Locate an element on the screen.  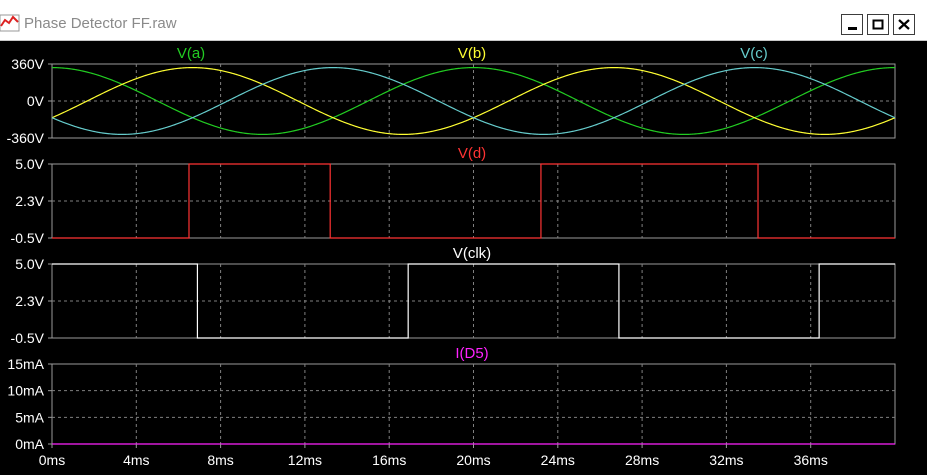
y-tick-label: -360V is located at coordinates (26, 138).